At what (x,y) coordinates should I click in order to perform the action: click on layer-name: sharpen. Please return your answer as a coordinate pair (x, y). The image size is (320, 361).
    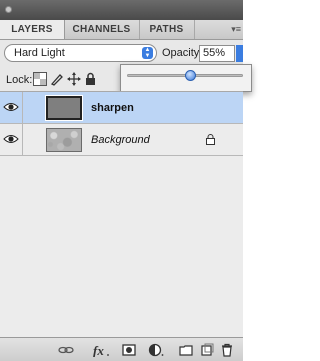
    Looking at the image, I should click on (112, 108).